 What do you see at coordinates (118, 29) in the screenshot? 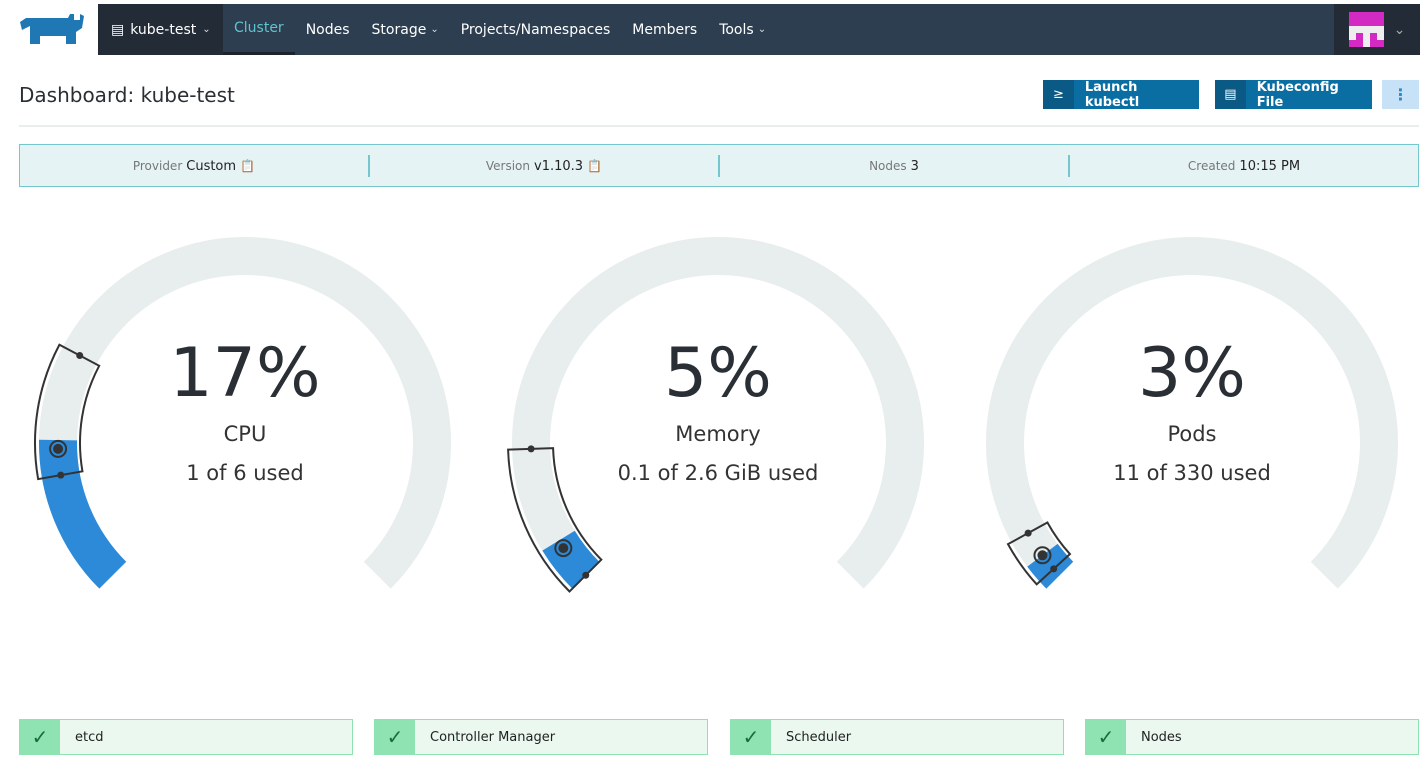
I see `server-icon: ▤` at bounding box center [118, 29].